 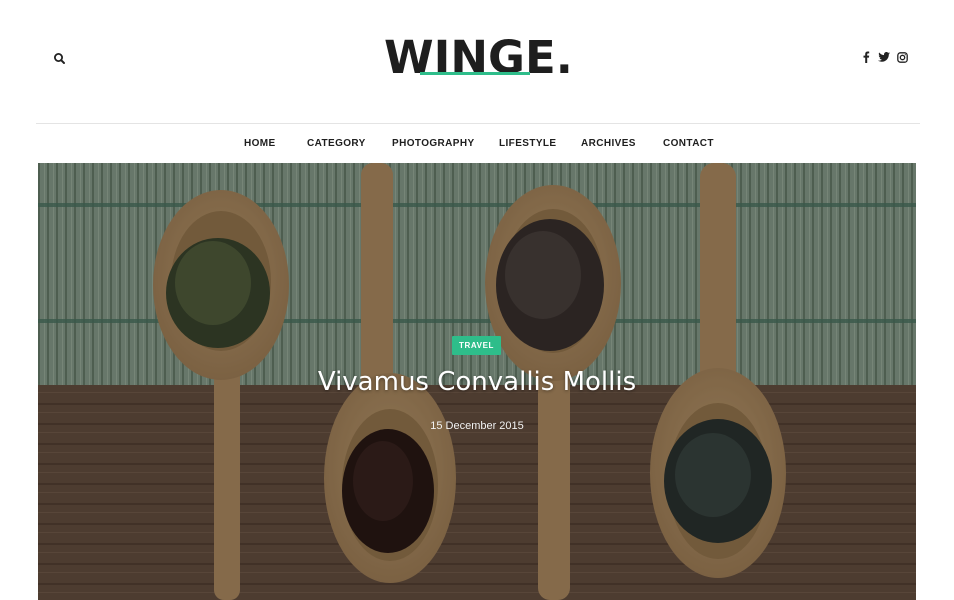 What do you see at coordinates (866, 57) in the screenshot?
I see `facebook-icon` at bounding box center [866, 57].